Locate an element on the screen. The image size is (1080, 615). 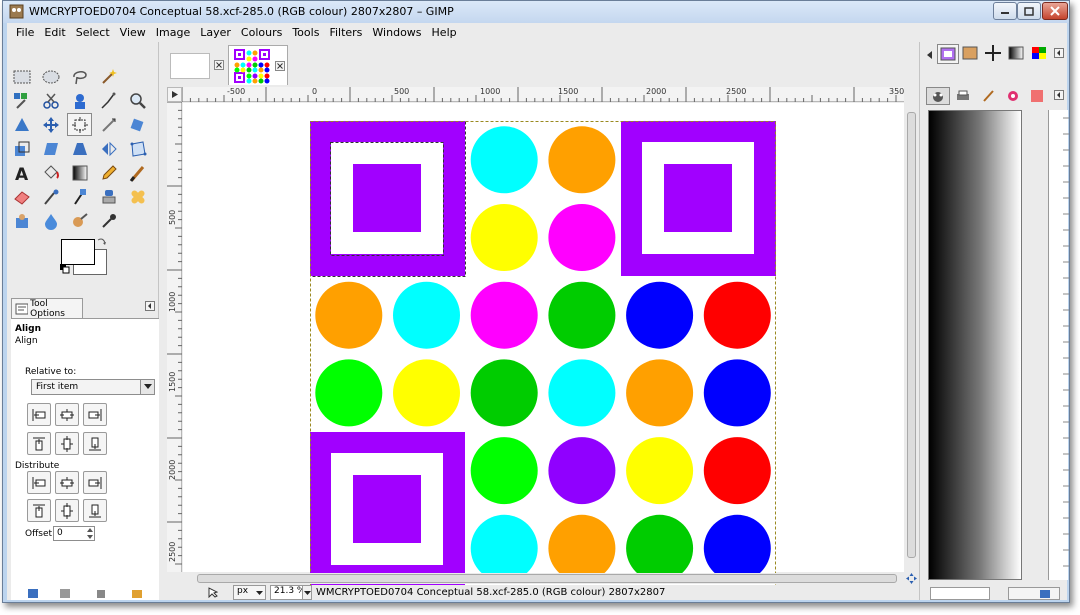
dock-list-panel is located at coordinates (1058, 345).